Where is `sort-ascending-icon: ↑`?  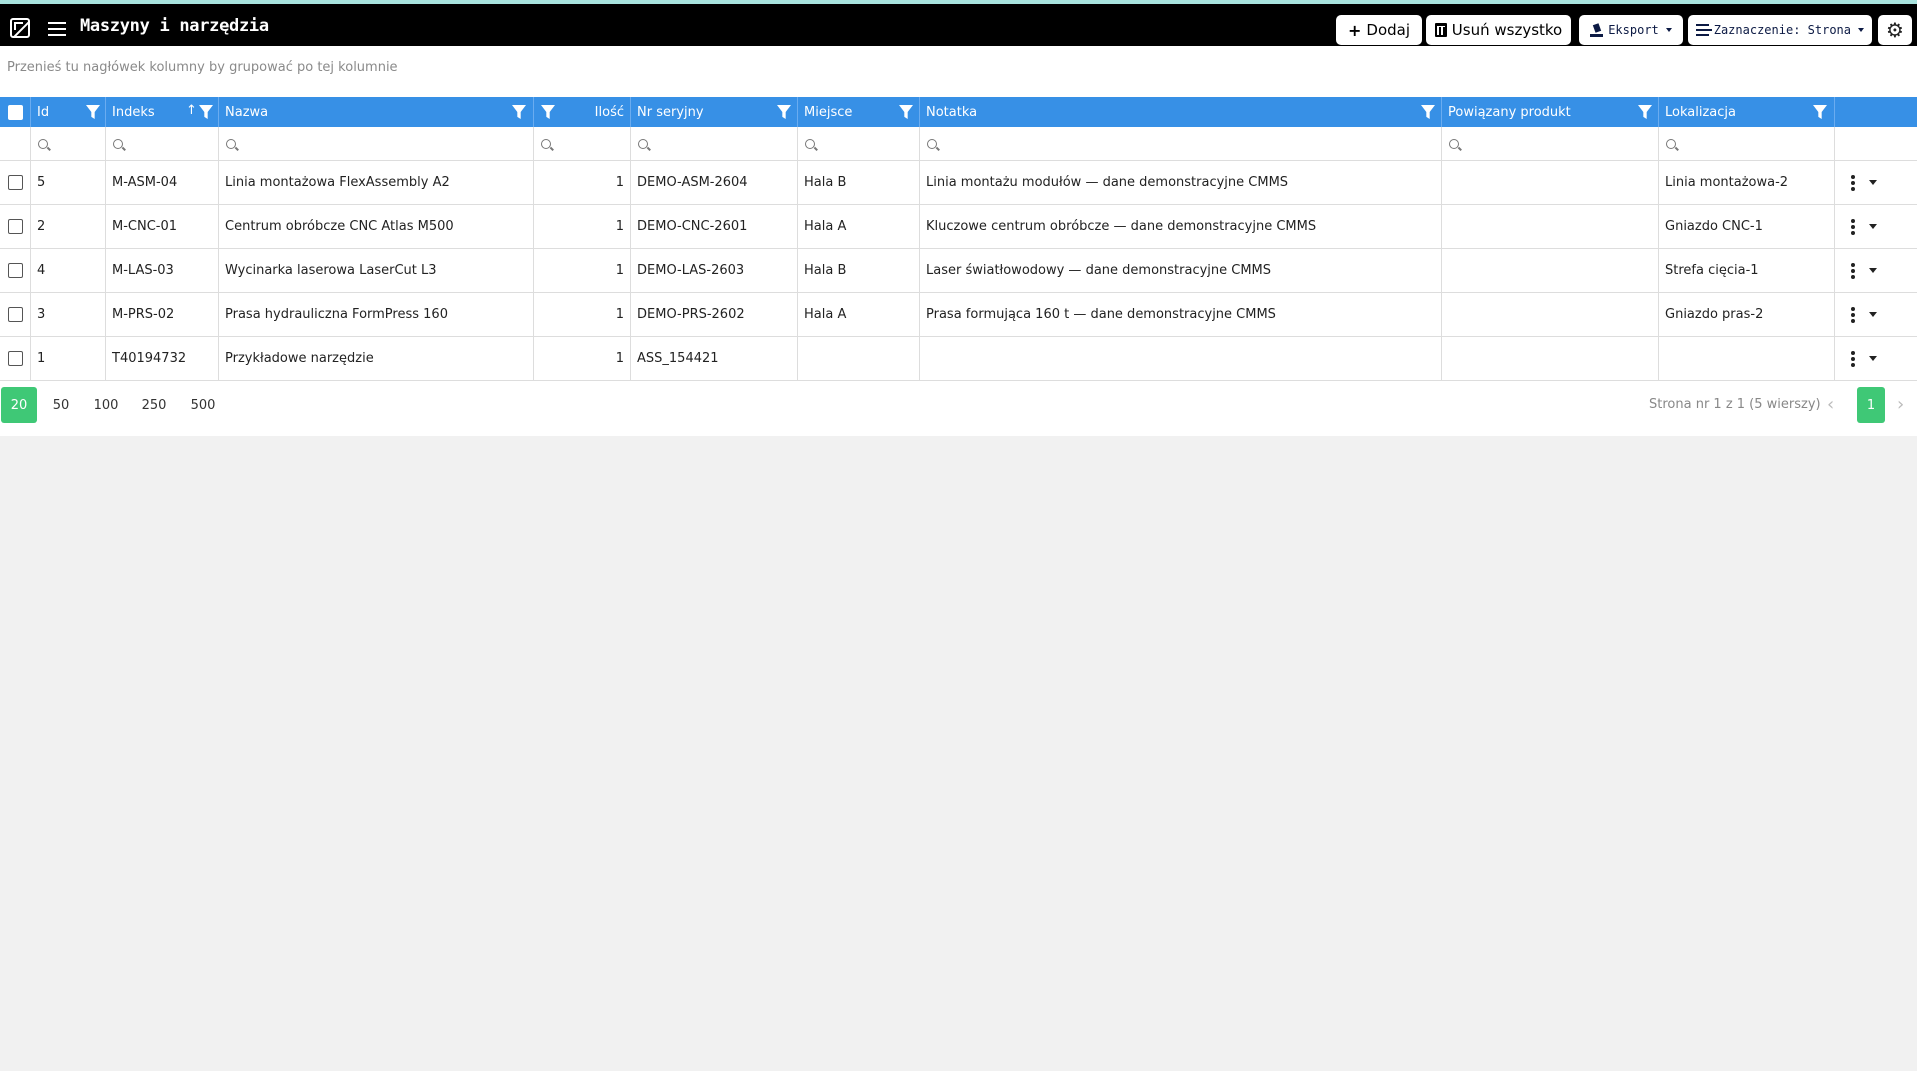 sort-ascending-icon: ↑ is located at coordinates (191, 110).